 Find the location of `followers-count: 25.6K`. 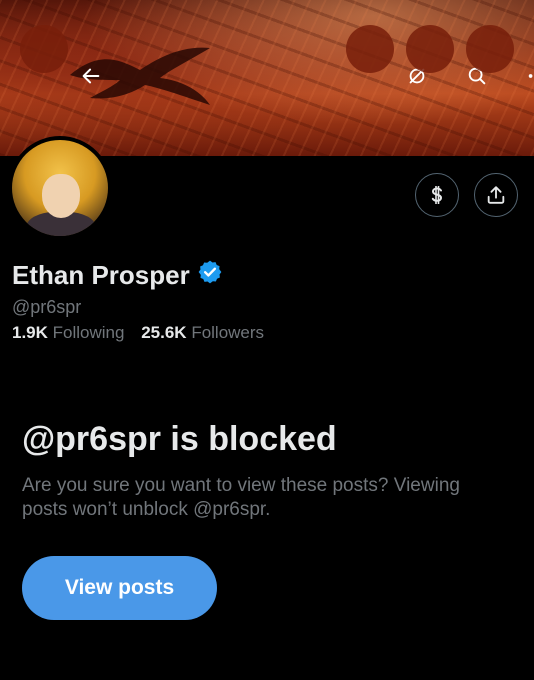

followers-count: 25.6K is located at coordinates (164, 332).